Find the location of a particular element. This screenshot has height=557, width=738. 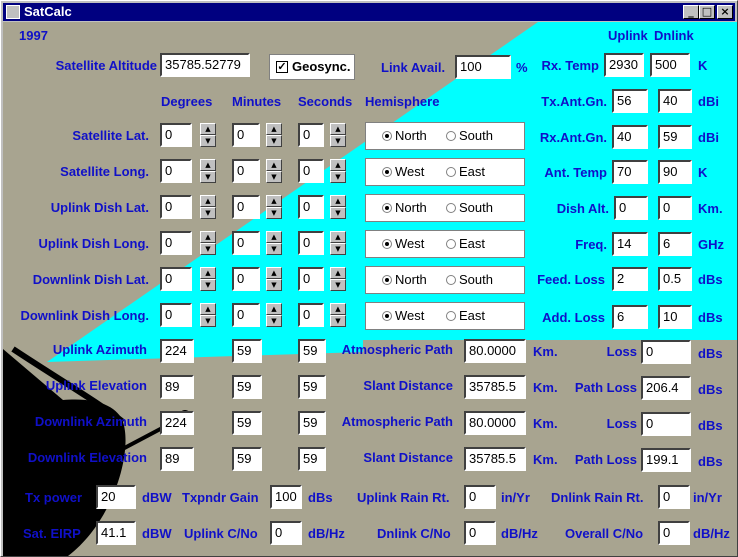

txpndr-gain-input: 100 is located at coordinates (286, 497).